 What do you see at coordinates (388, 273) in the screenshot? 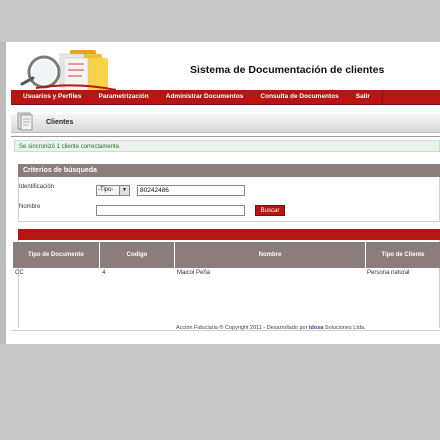
I see `cell-tipo-cliente: Persona natural` at bounding box center [388, 273].